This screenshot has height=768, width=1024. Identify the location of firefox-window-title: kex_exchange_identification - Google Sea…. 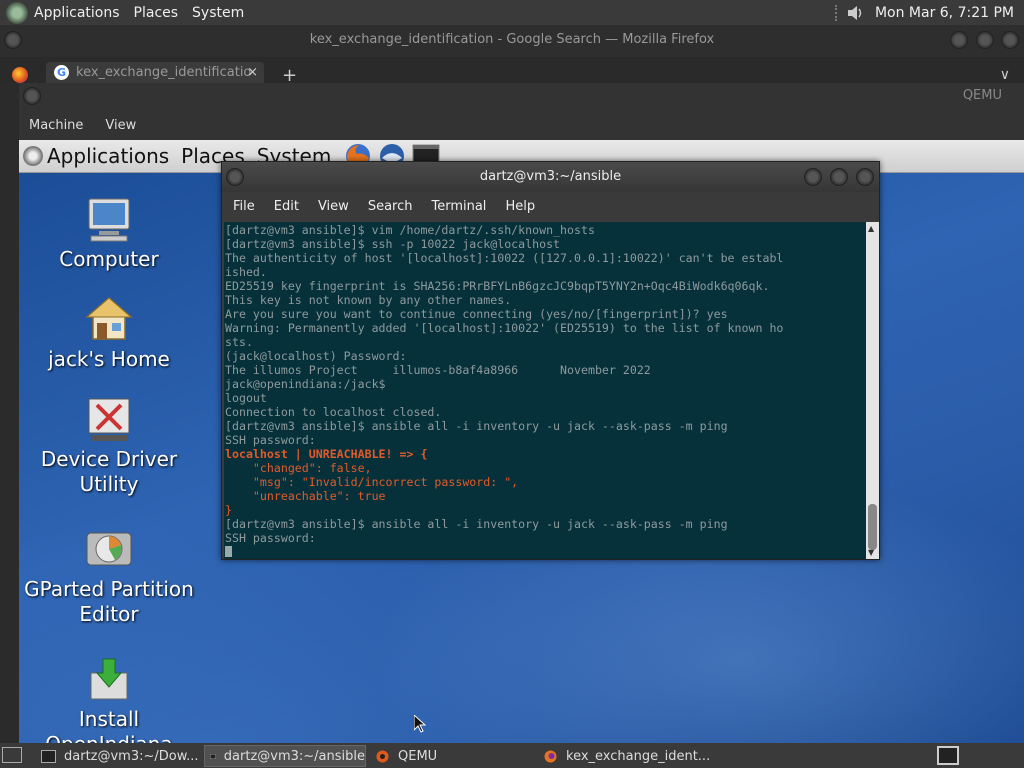
(512, 39).